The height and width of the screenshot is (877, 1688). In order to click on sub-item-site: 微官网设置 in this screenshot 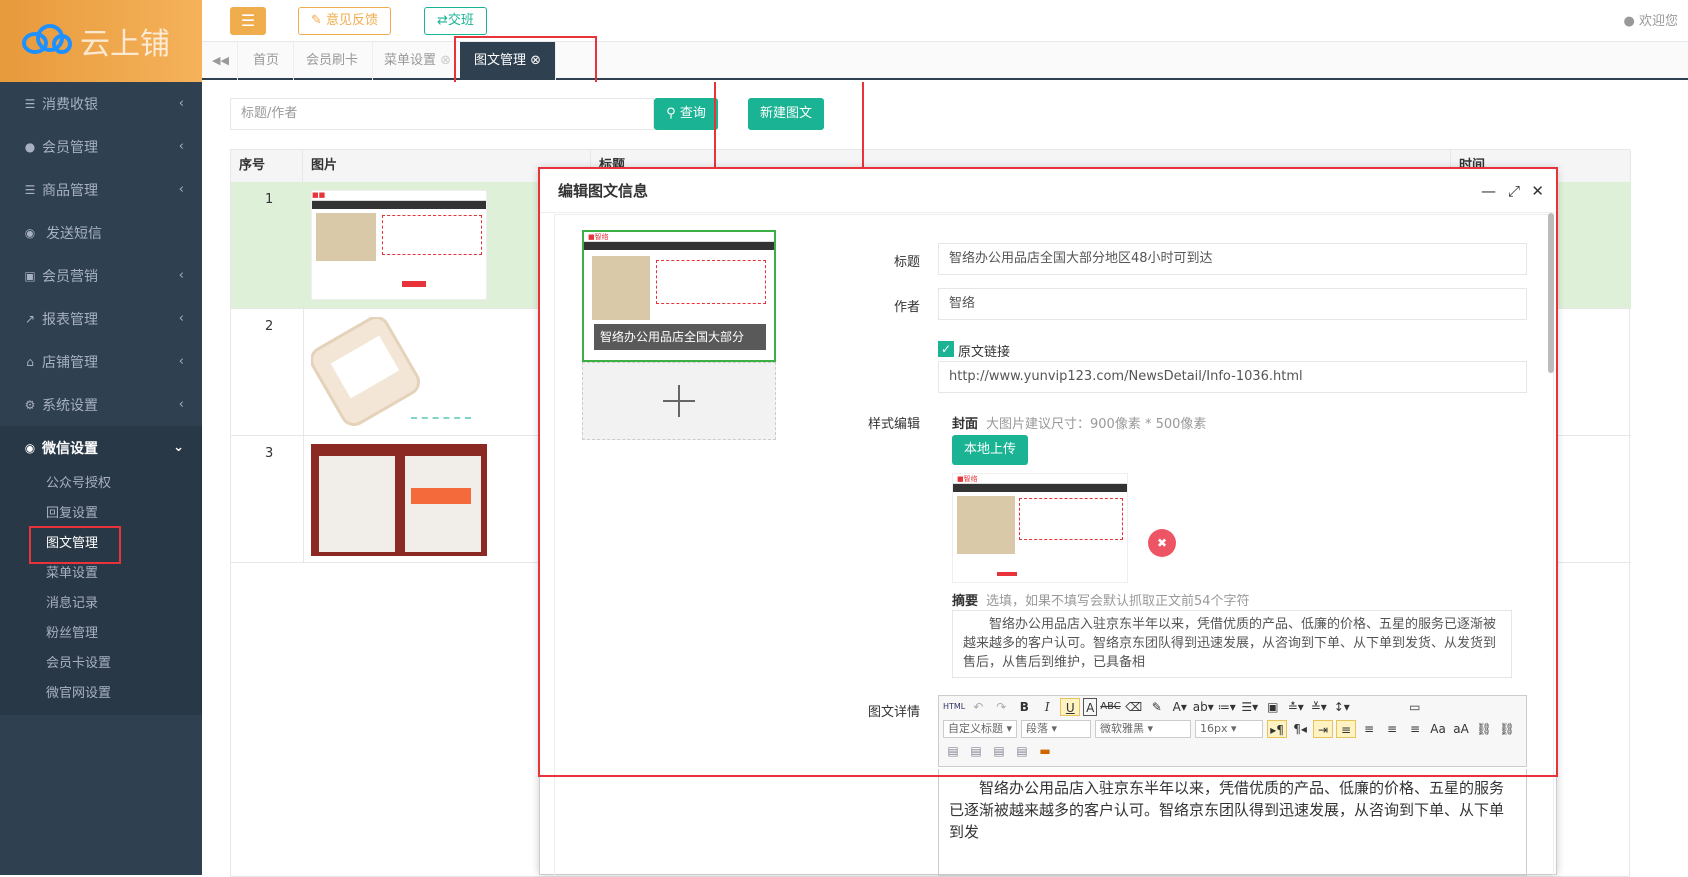, I will do `click(101, 694)`.